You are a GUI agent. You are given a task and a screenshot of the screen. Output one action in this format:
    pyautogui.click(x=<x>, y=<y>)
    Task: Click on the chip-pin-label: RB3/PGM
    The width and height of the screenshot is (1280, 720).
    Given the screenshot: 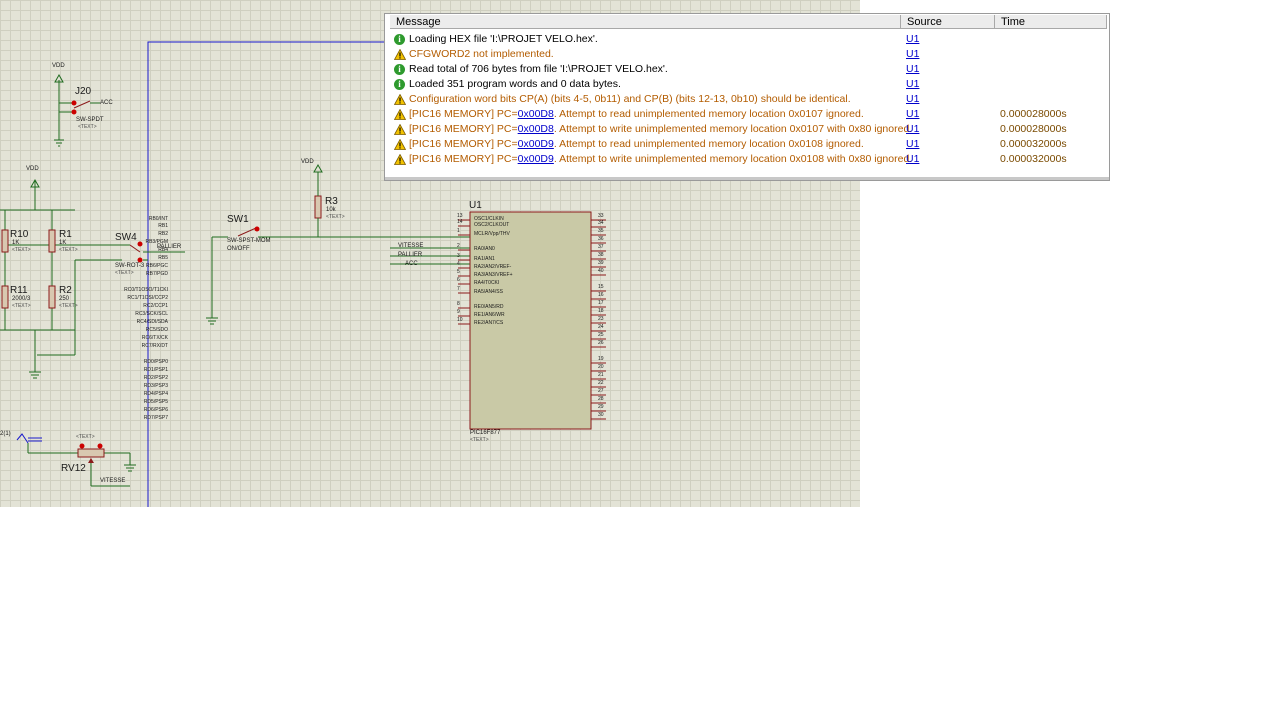 What is the action you would take?
    pyautogui.click(x=156, y=242)
    